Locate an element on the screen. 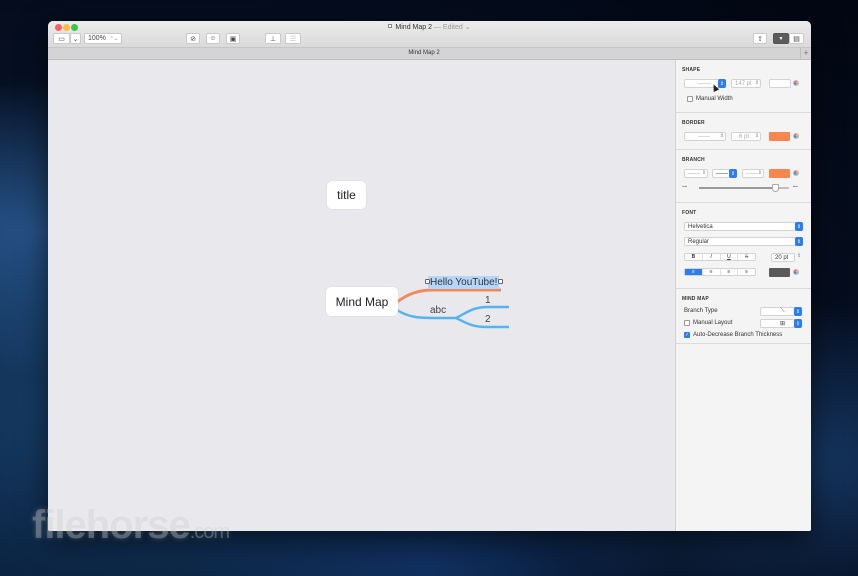  note-button: ☰ is located at coordinates (293, 38).